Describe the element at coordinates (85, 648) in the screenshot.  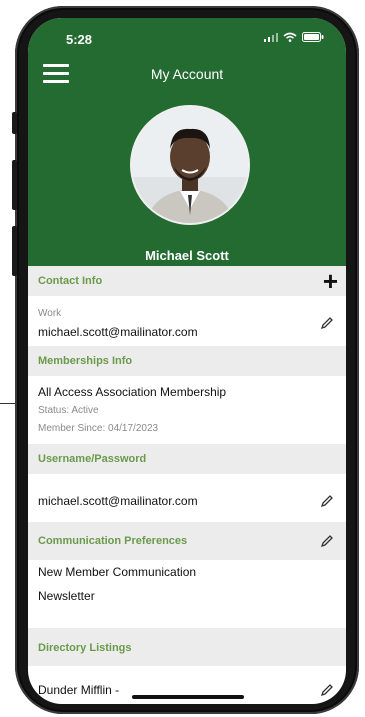
I see `section-title: Directory Listings` at that location.